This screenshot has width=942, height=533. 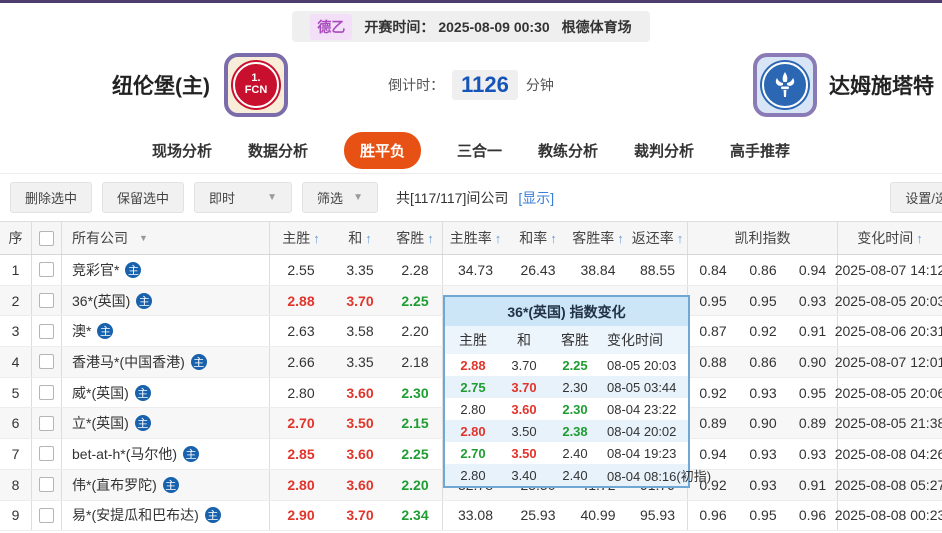 I want to click on row-index: 1, so click(x=16, y=270).